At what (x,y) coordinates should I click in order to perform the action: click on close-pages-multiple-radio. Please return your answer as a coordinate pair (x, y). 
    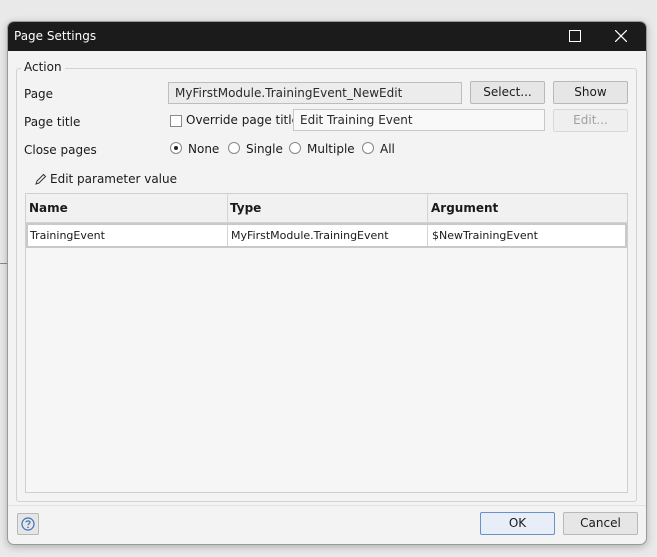
    Looking at the image, I should click on (295, 148).